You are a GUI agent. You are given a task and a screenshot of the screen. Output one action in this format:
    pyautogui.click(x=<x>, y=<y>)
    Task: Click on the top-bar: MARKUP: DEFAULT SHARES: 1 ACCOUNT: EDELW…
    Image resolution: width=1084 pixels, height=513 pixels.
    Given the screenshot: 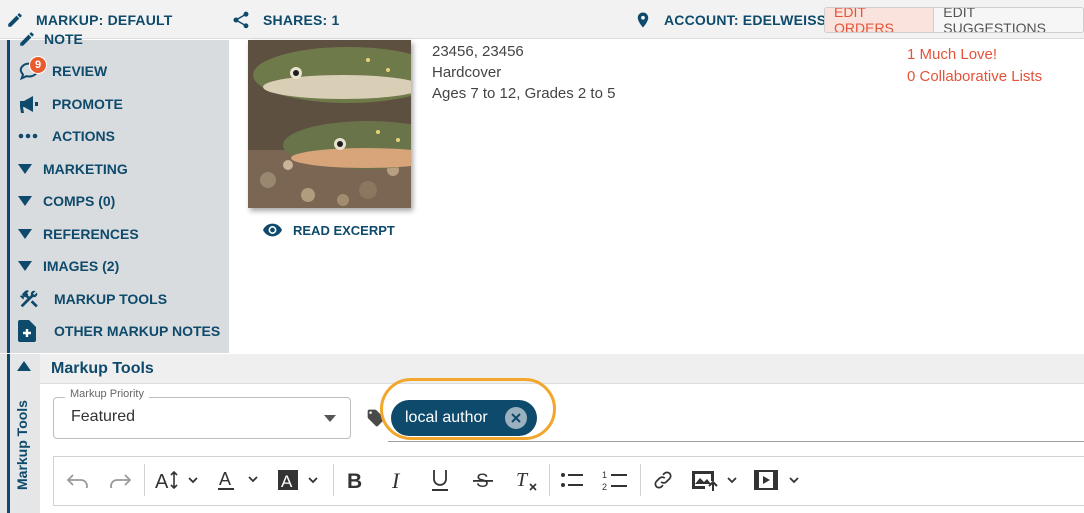 What is the action you would take?
    pyautogui.click(x=542, y=19)
    